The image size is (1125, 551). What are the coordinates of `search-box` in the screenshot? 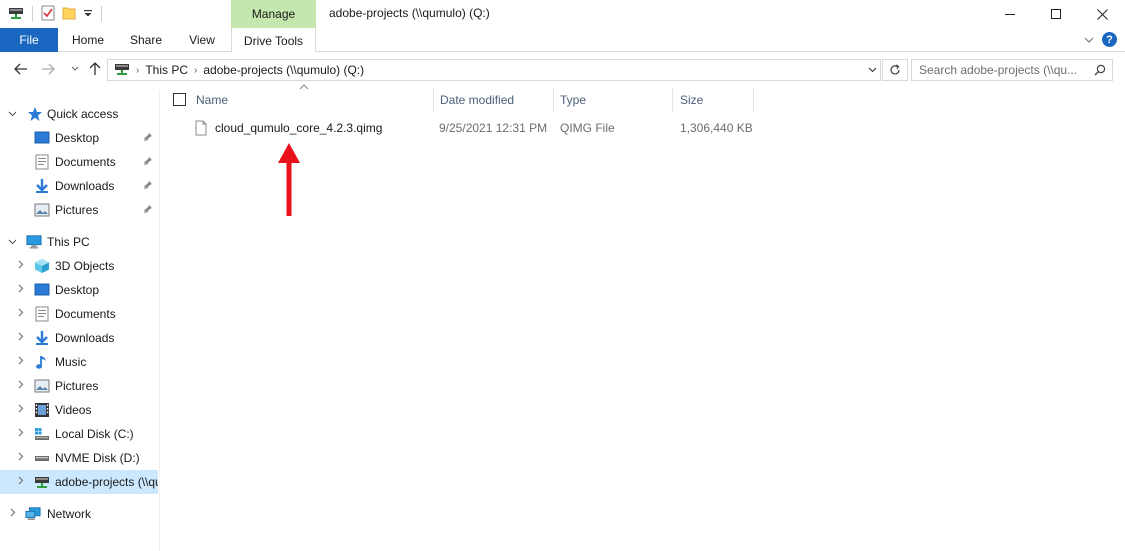 It's located at (1012, 70).